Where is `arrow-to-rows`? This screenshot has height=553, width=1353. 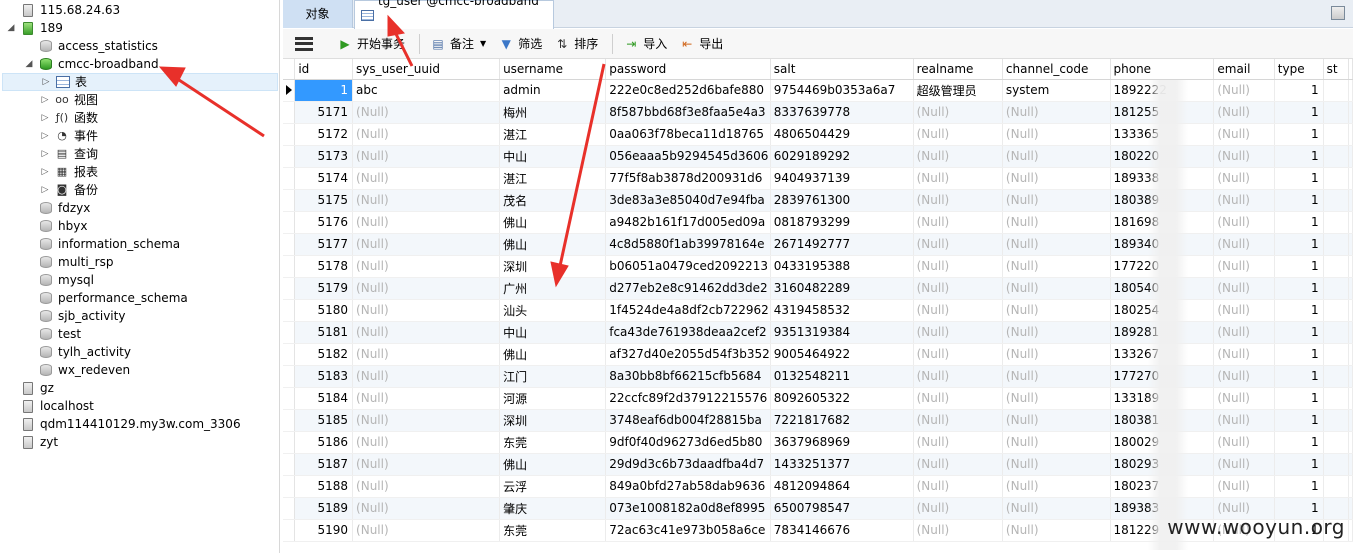 arrow-to-rows is located at coordinates (582, 165).